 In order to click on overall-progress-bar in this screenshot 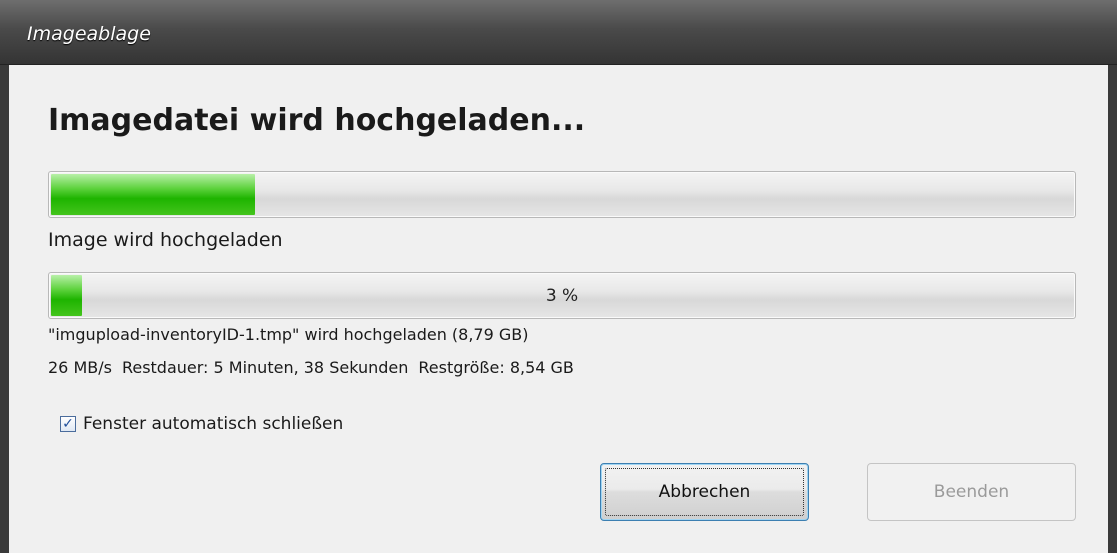, I will do `click(562, 194)`.